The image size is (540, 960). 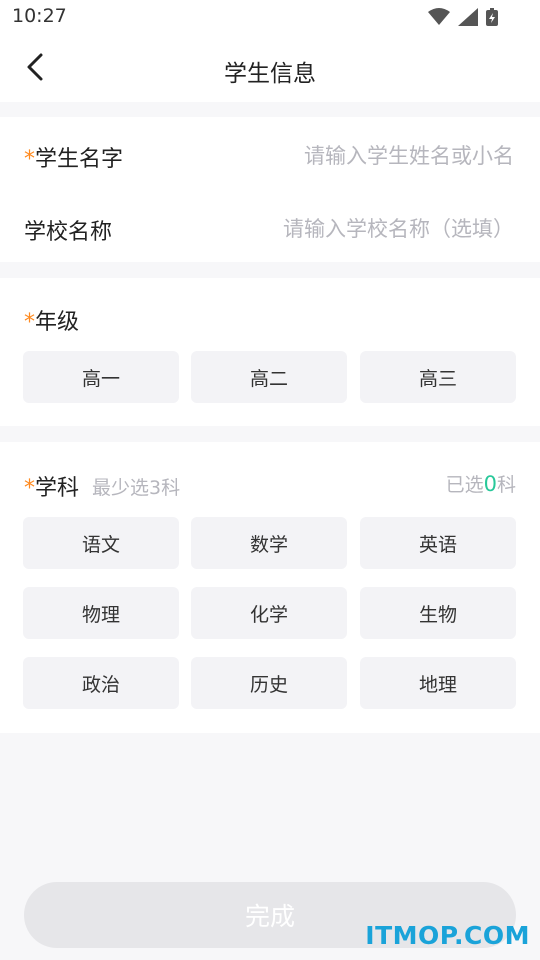 What do you see at coordinates (39, 16) in the screenshot?
I see `status-time: 10:27` at bounding box center [39, 16].